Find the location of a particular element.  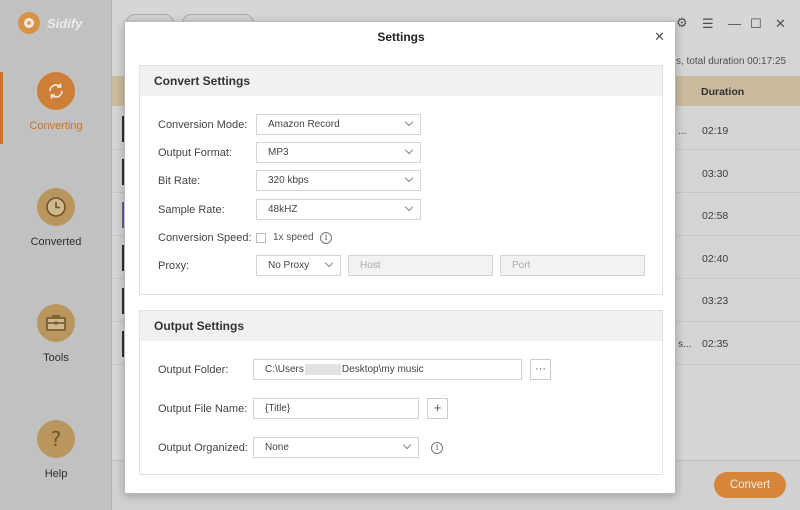

section-heading: Output Settings is located at coordinates (401, 326).